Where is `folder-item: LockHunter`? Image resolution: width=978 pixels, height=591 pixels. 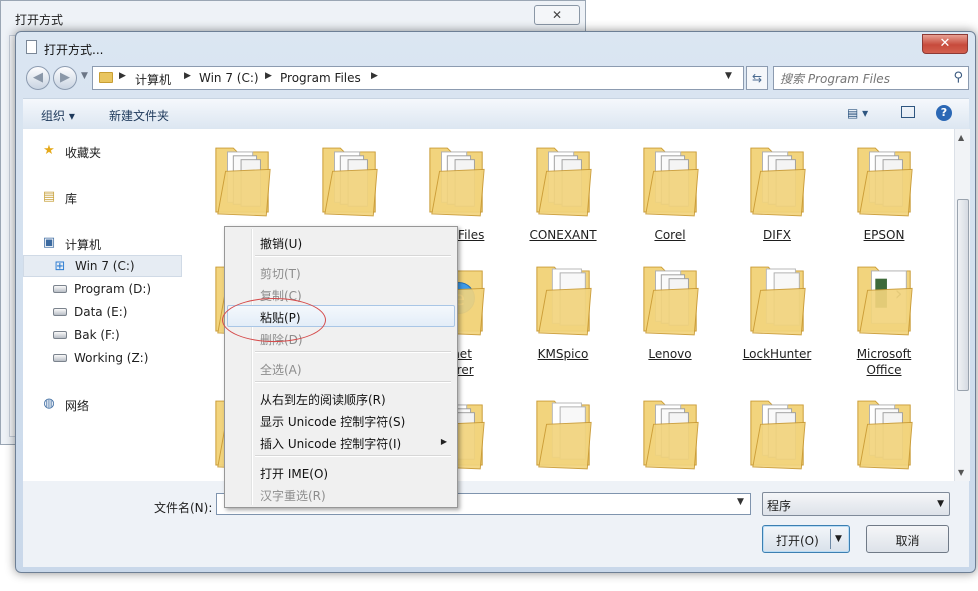
folder-item: LockHunter is located at coordinates (777, 308).